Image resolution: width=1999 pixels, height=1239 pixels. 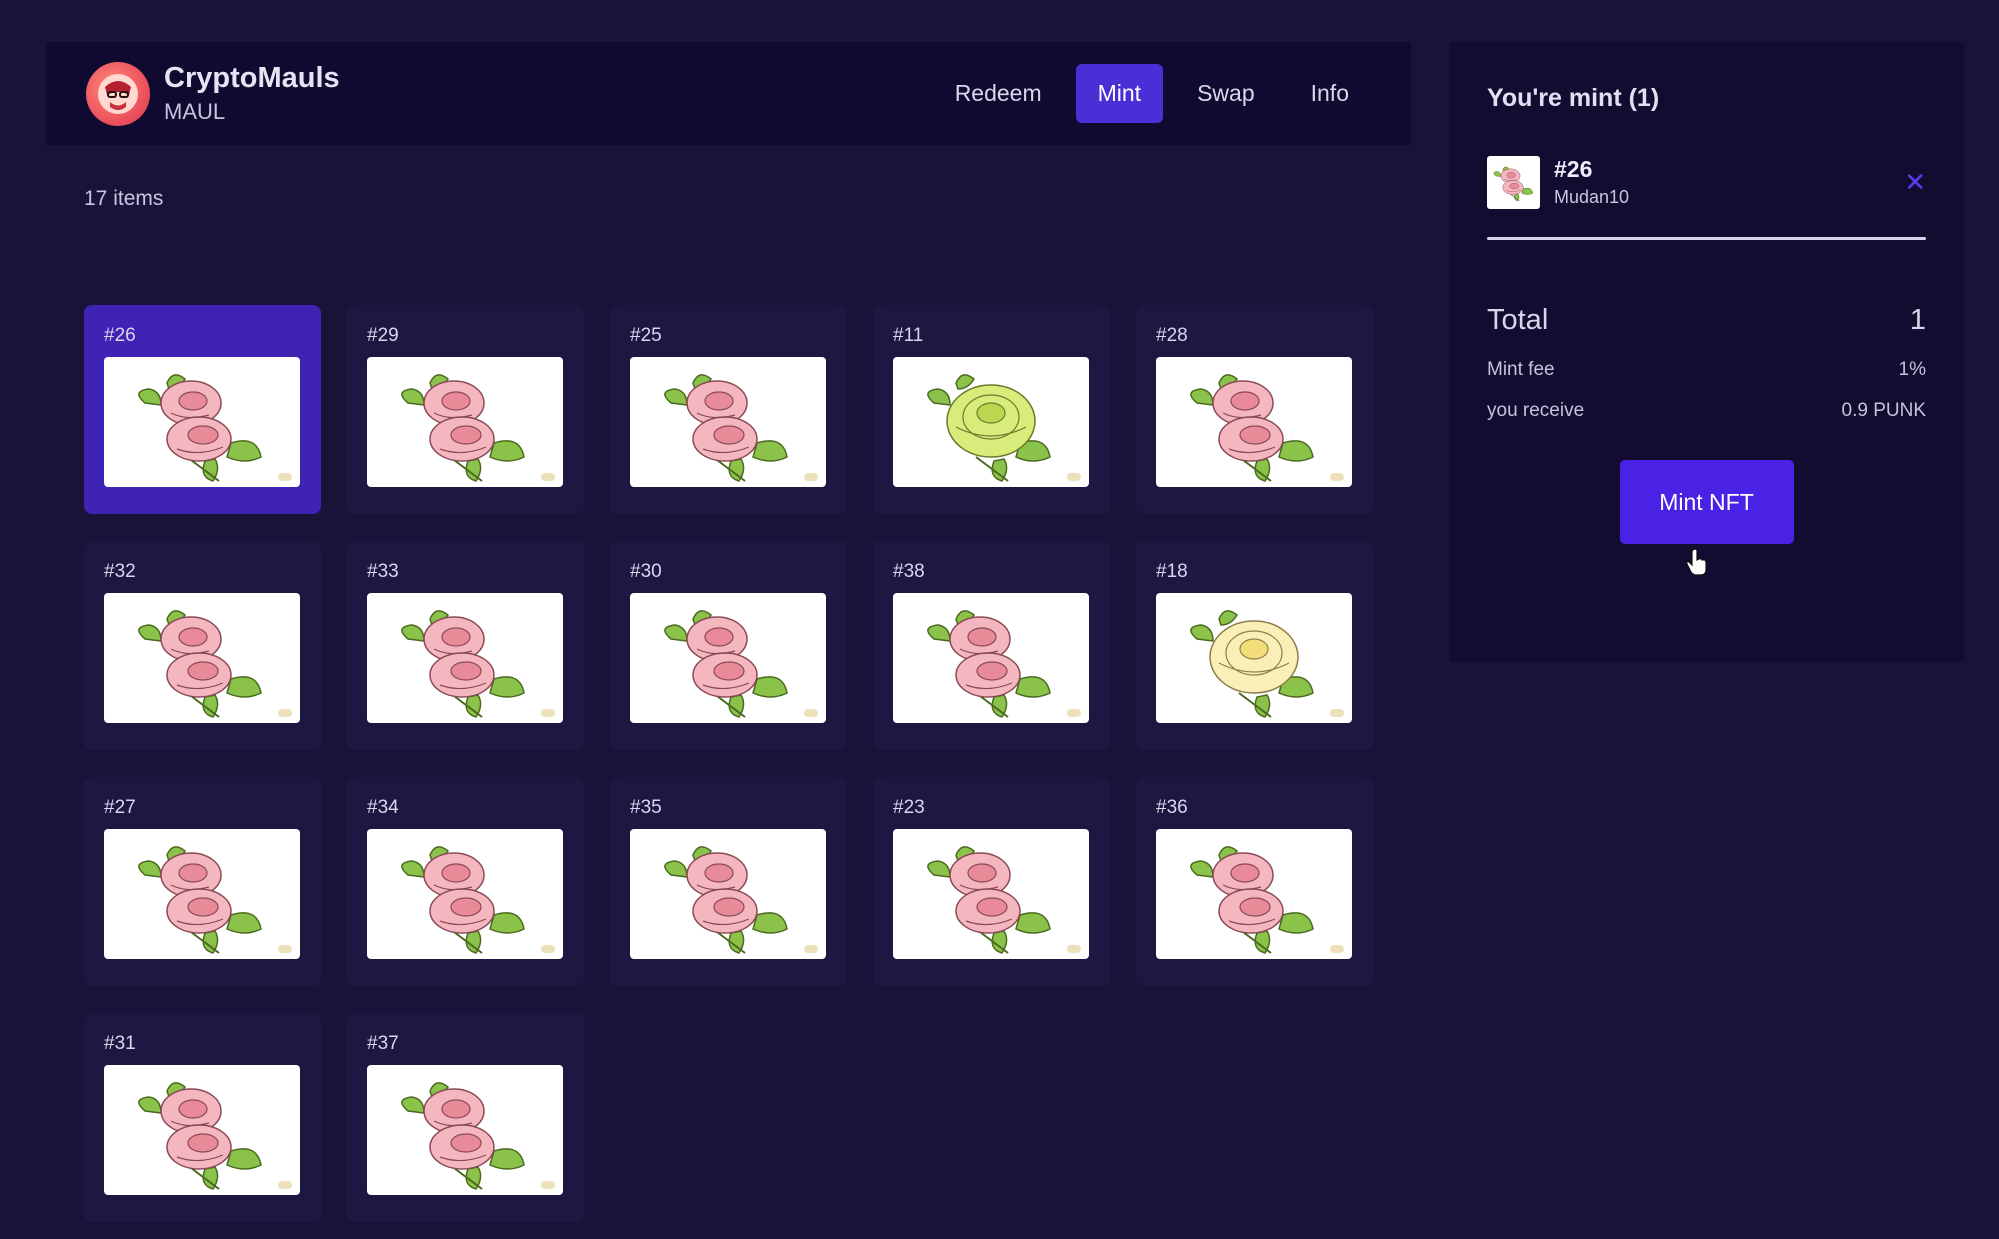 I want to click on nft-card: #31, so click(x=202, y=1117).